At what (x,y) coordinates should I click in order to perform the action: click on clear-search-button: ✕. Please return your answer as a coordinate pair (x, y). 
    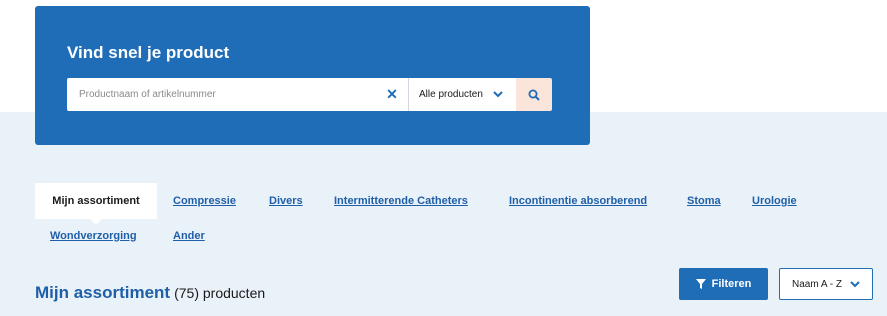
    Looking at the image, I should click on (392, 94).